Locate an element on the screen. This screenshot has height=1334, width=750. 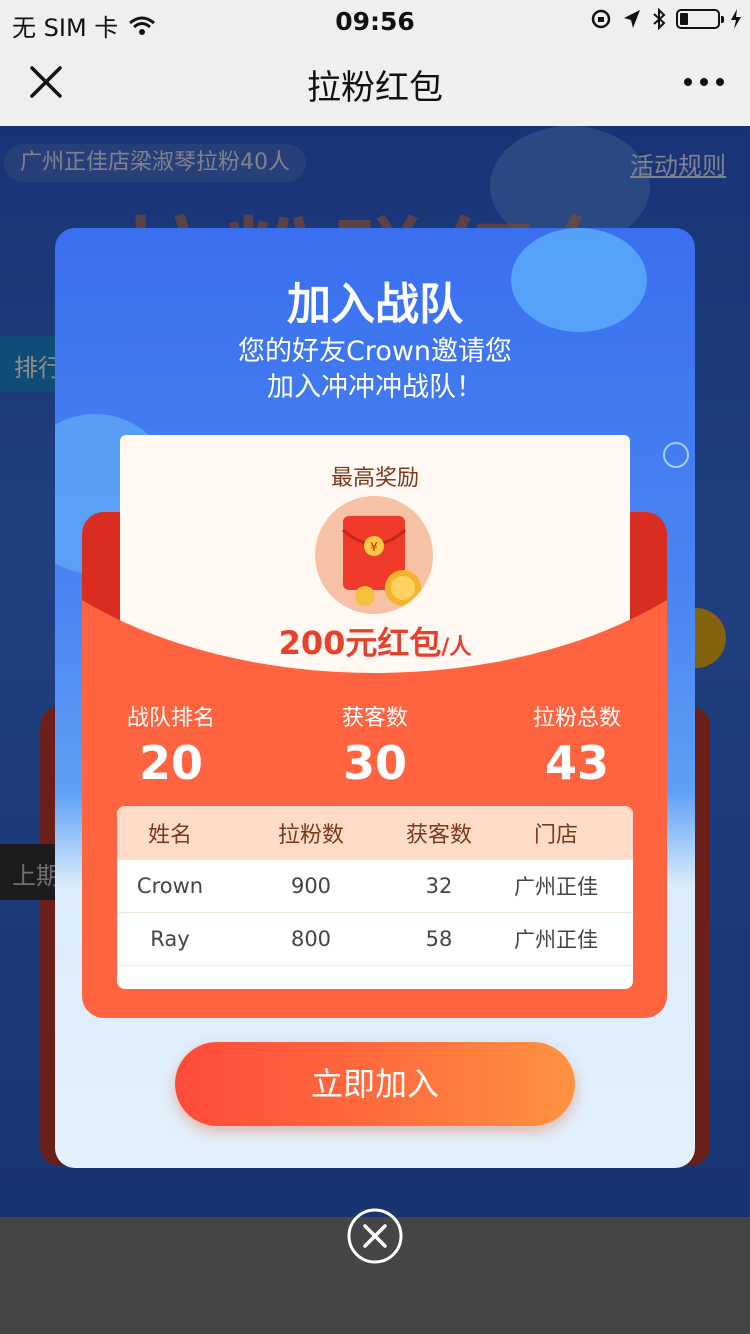
cell-name: Crown is located at coordinates (170, 886).